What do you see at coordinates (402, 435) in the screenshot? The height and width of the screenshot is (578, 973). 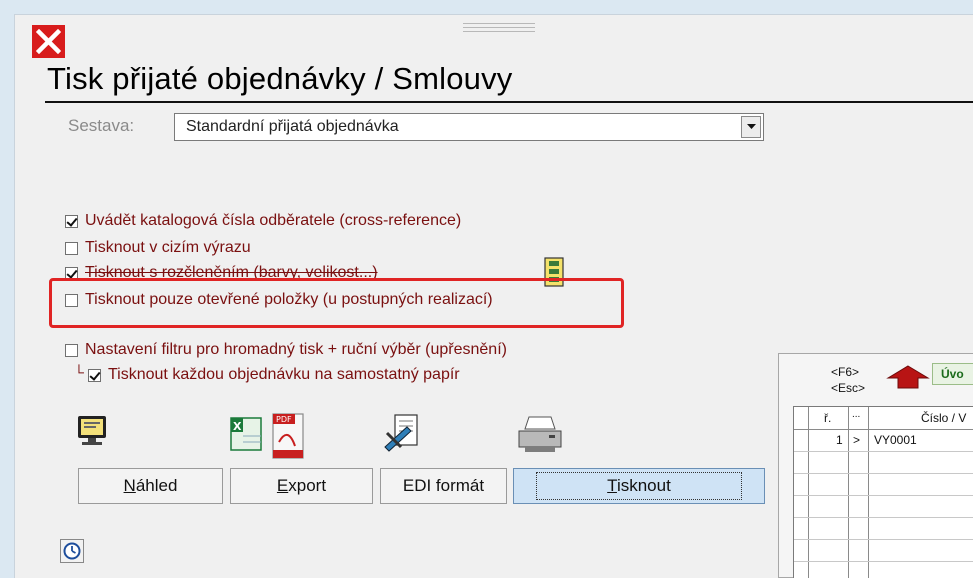 I see `edi-document-icon` at bounding box center [402, 435].